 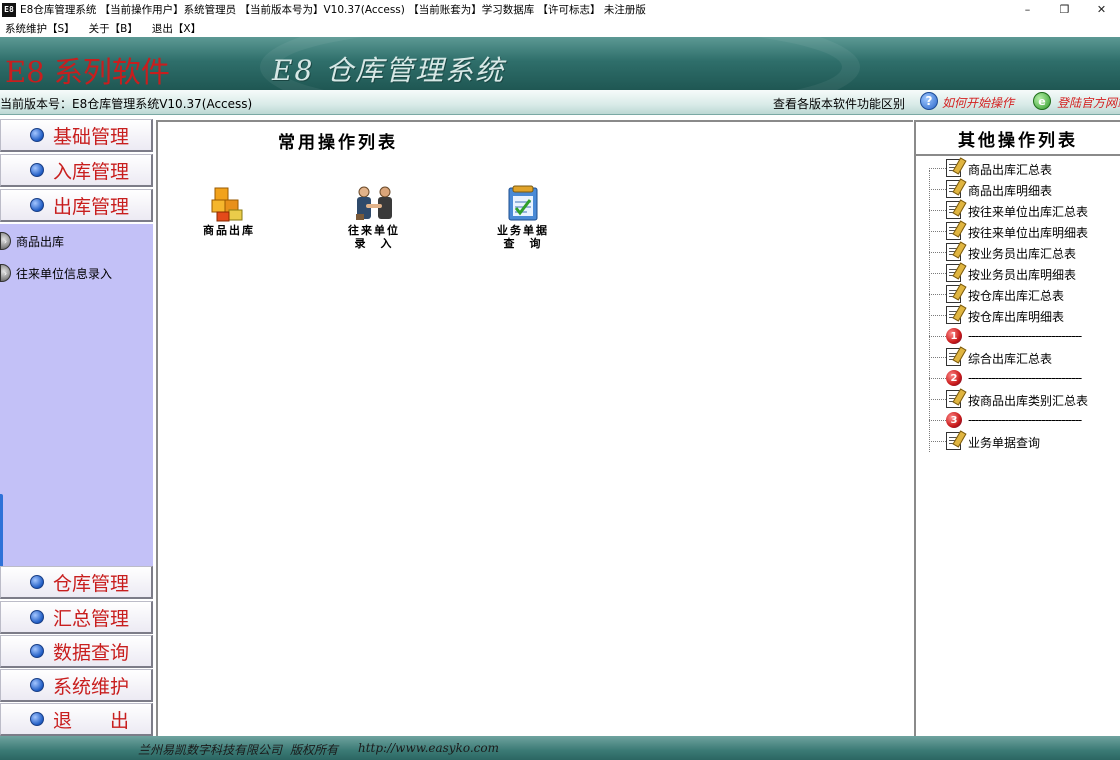 I want to click on minimize-button: –, so click(x=1027, y=9).